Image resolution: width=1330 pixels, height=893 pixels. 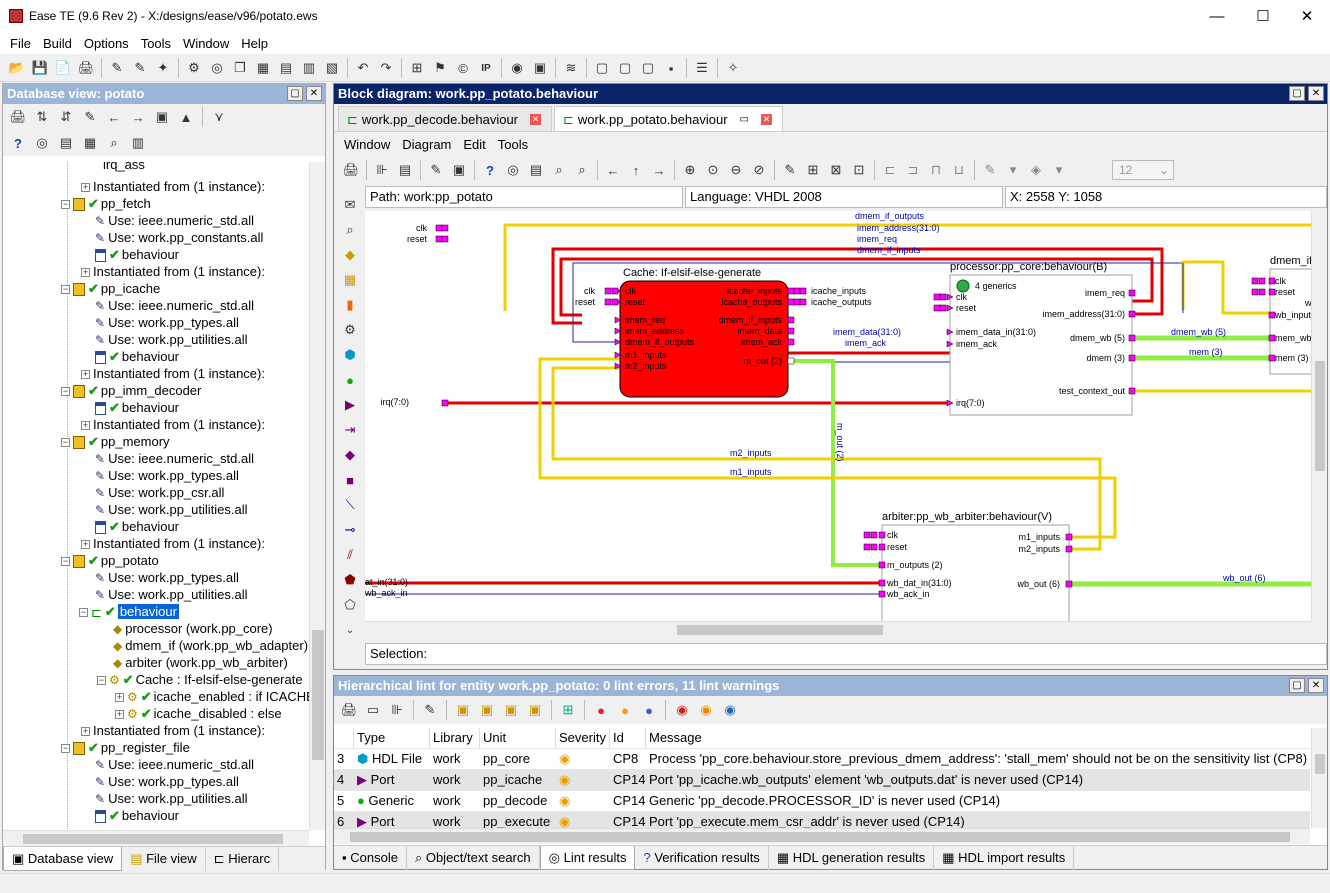 I want to click on probe-icon: ⚑, so click(x=440, y=68).